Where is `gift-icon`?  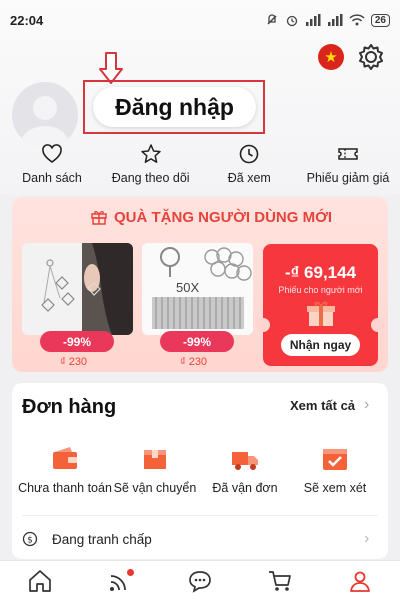 gift-icon is located at coordinates (99, 218).